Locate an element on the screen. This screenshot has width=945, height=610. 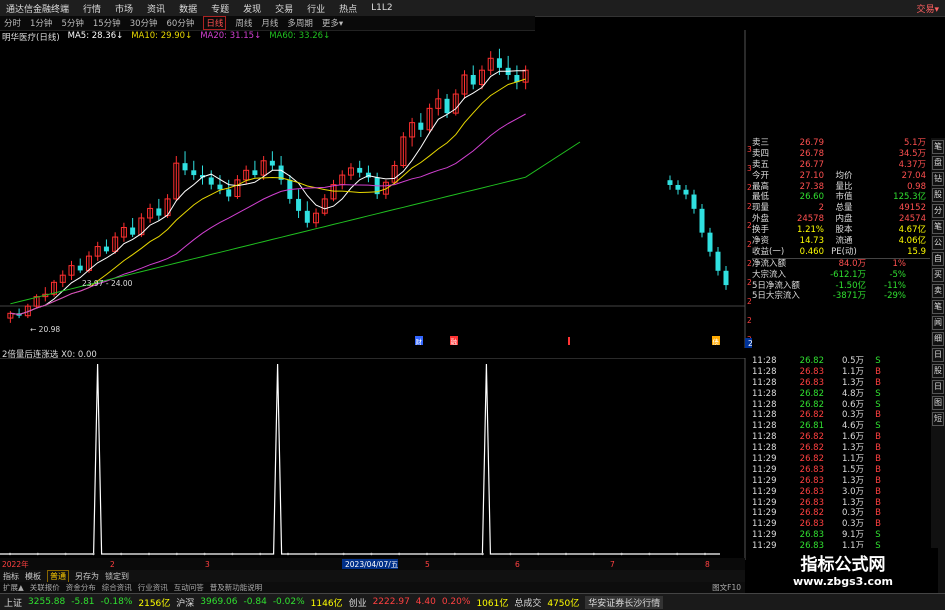
side-tab-5: 笔 is located at coordinates (938, 227).